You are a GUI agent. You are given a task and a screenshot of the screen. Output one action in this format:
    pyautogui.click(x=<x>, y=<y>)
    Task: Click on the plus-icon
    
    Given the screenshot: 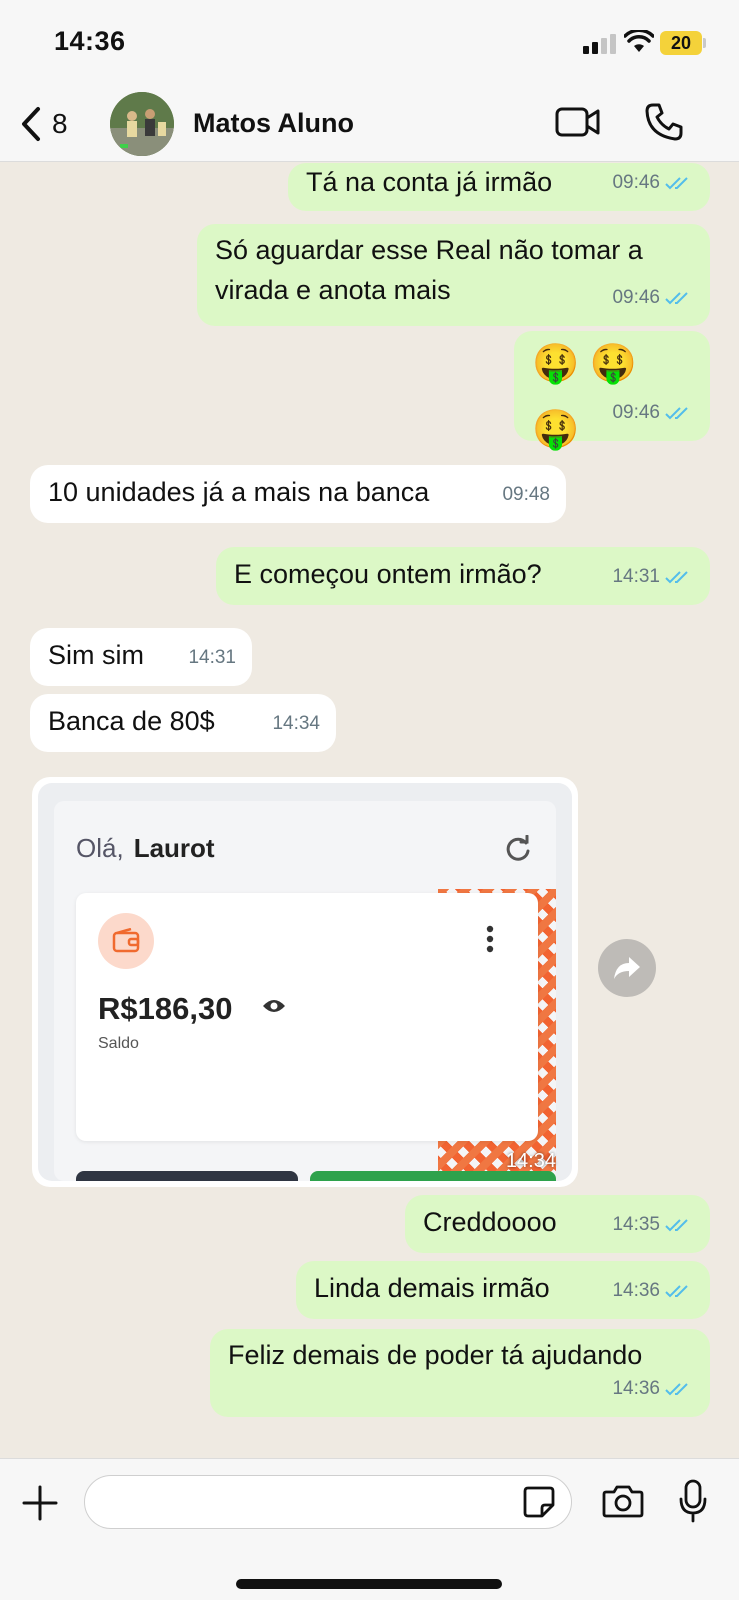 What is the action you would take?
    pyautogui.click(x=40, y=1503)
    